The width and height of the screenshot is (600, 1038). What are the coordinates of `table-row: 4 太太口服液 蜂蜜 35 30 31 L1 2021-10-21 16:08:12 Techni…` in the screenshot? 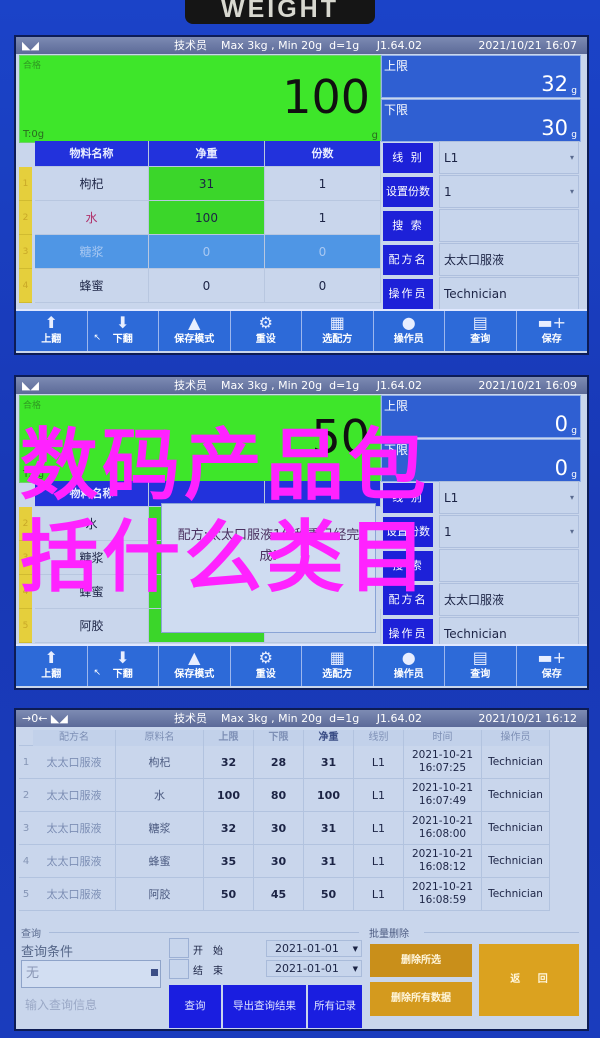 It's located at (284, 861).